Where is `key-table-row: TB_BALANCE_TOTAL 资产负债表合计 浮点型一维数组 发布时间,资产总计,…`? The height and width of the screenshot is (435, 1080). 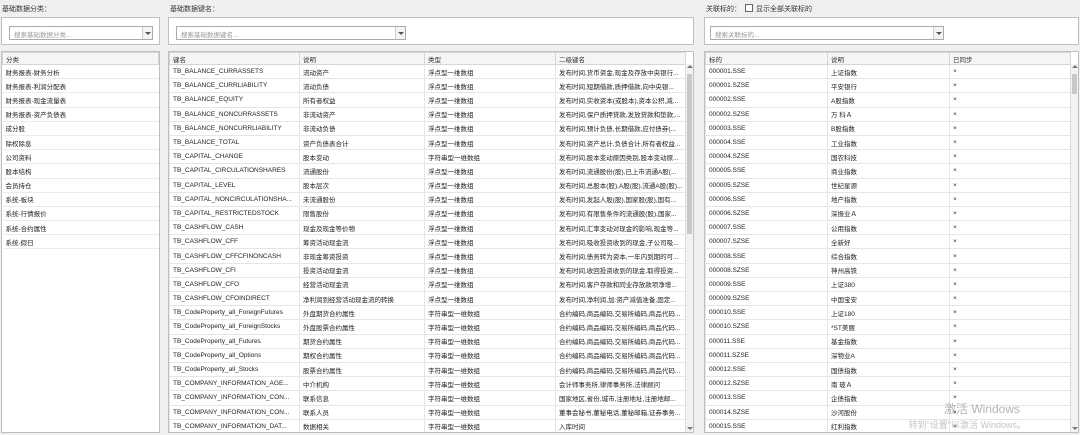 key-table-row: TB_BALANCE_TOTAL 资产负债表合计 浮点型一维数组 发布时间,资产总计,… is located at coordinates (427, 142).